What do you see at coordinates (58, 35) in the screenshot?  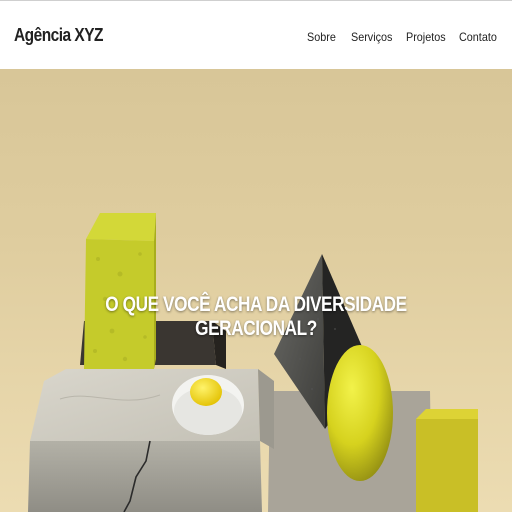 I see `site-logo: Agência XYZ` at bounding box center [58, 35].